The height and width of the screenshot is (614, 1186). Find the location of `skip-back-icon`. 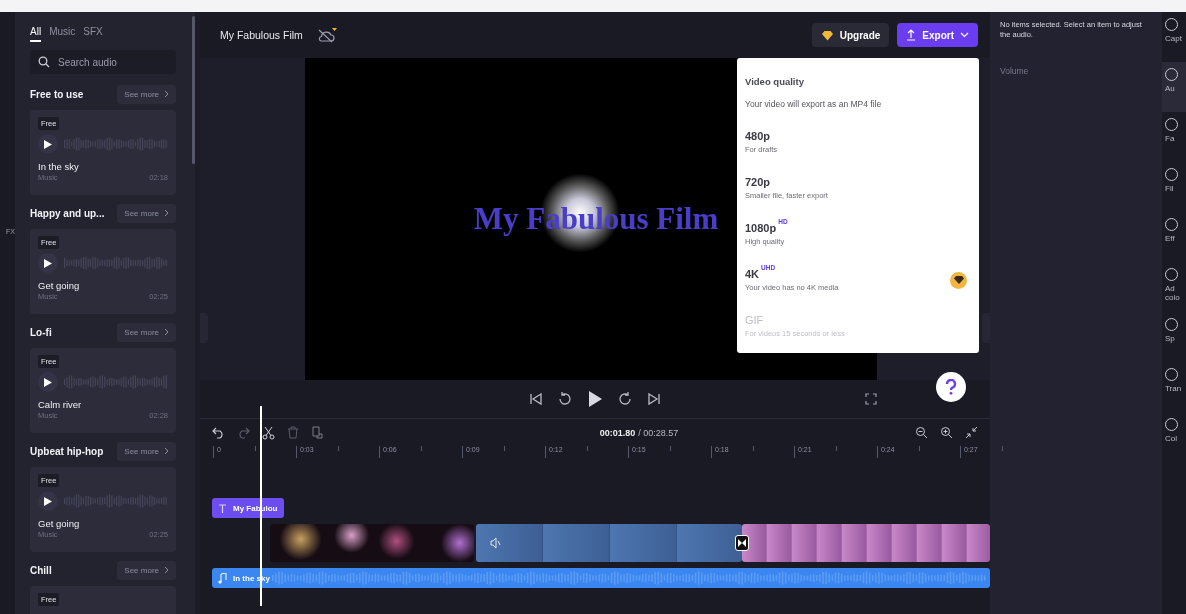

skip-back-icon is located at coordinates (536, 399).